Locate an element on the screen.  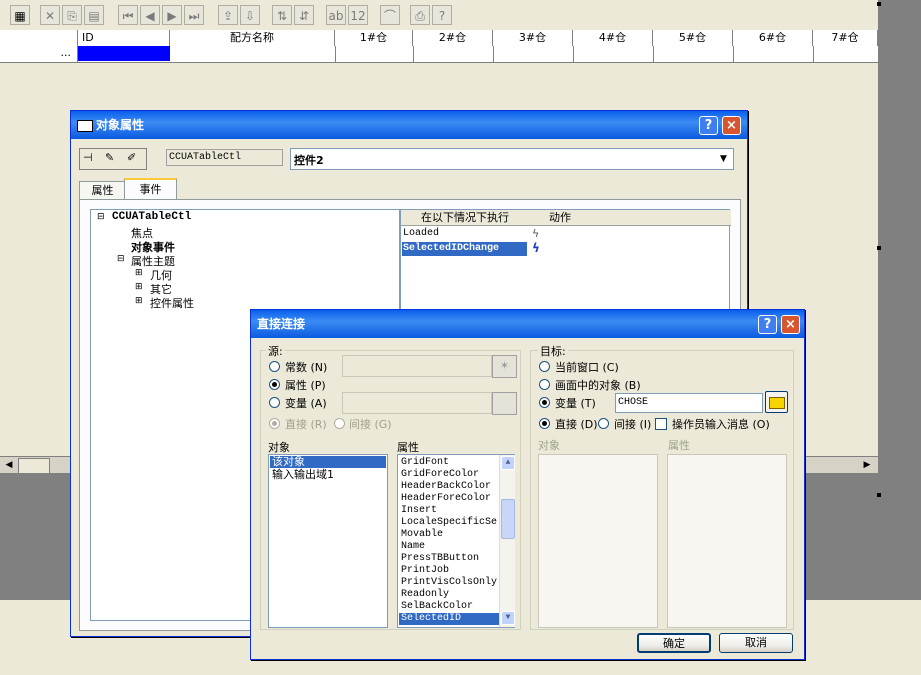
toolbar-sort-down-icon: ⇵ is located at coordinates (304, 15).